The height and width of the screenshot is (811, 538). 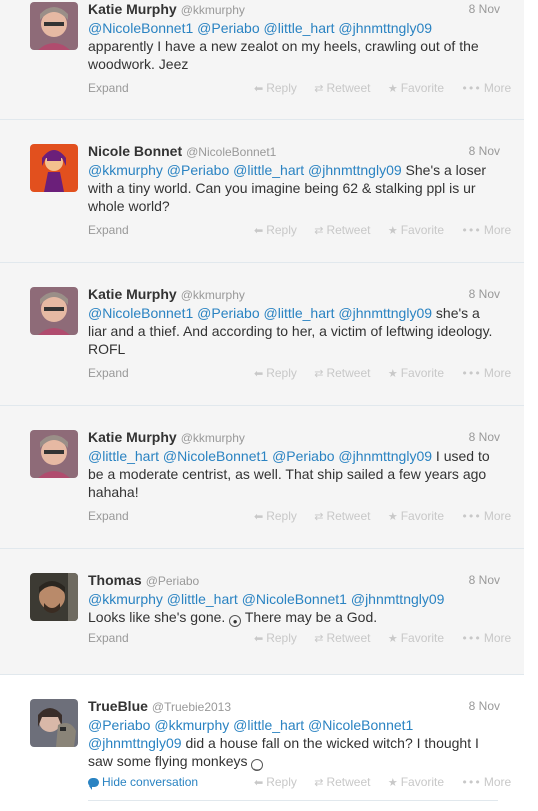 I want to click on fullname: Thomas, so click(x=115, y=580).